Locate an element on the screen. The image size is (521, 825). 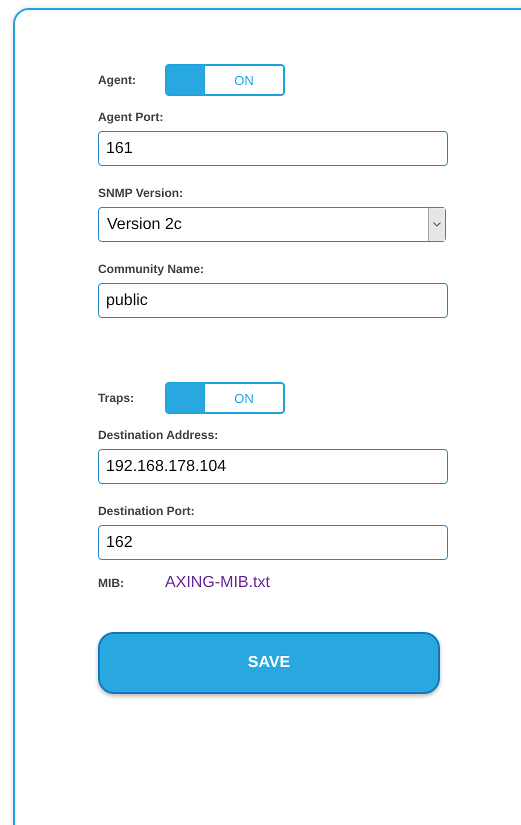
input-field: 192.168.178.104 is located at coordinates (273, 466).